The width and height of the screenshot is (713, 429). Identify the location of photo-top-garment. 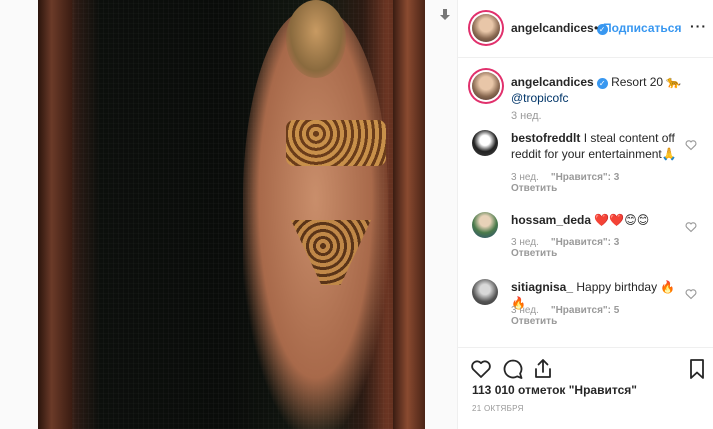
(336, 143).